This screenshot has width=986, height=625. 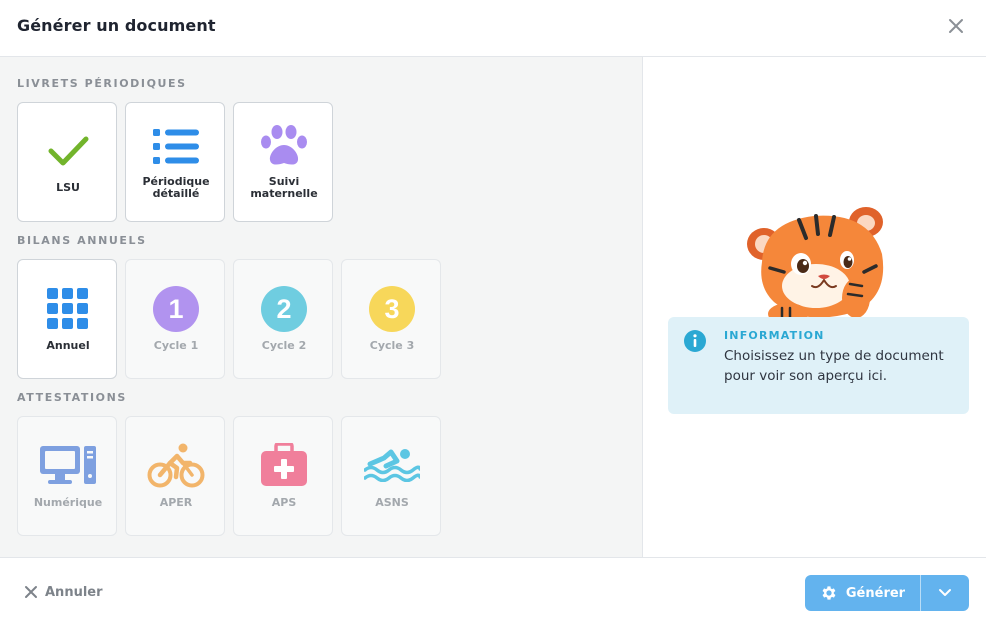 I want to click on svg-text: 1, so click(x=175, y=309).